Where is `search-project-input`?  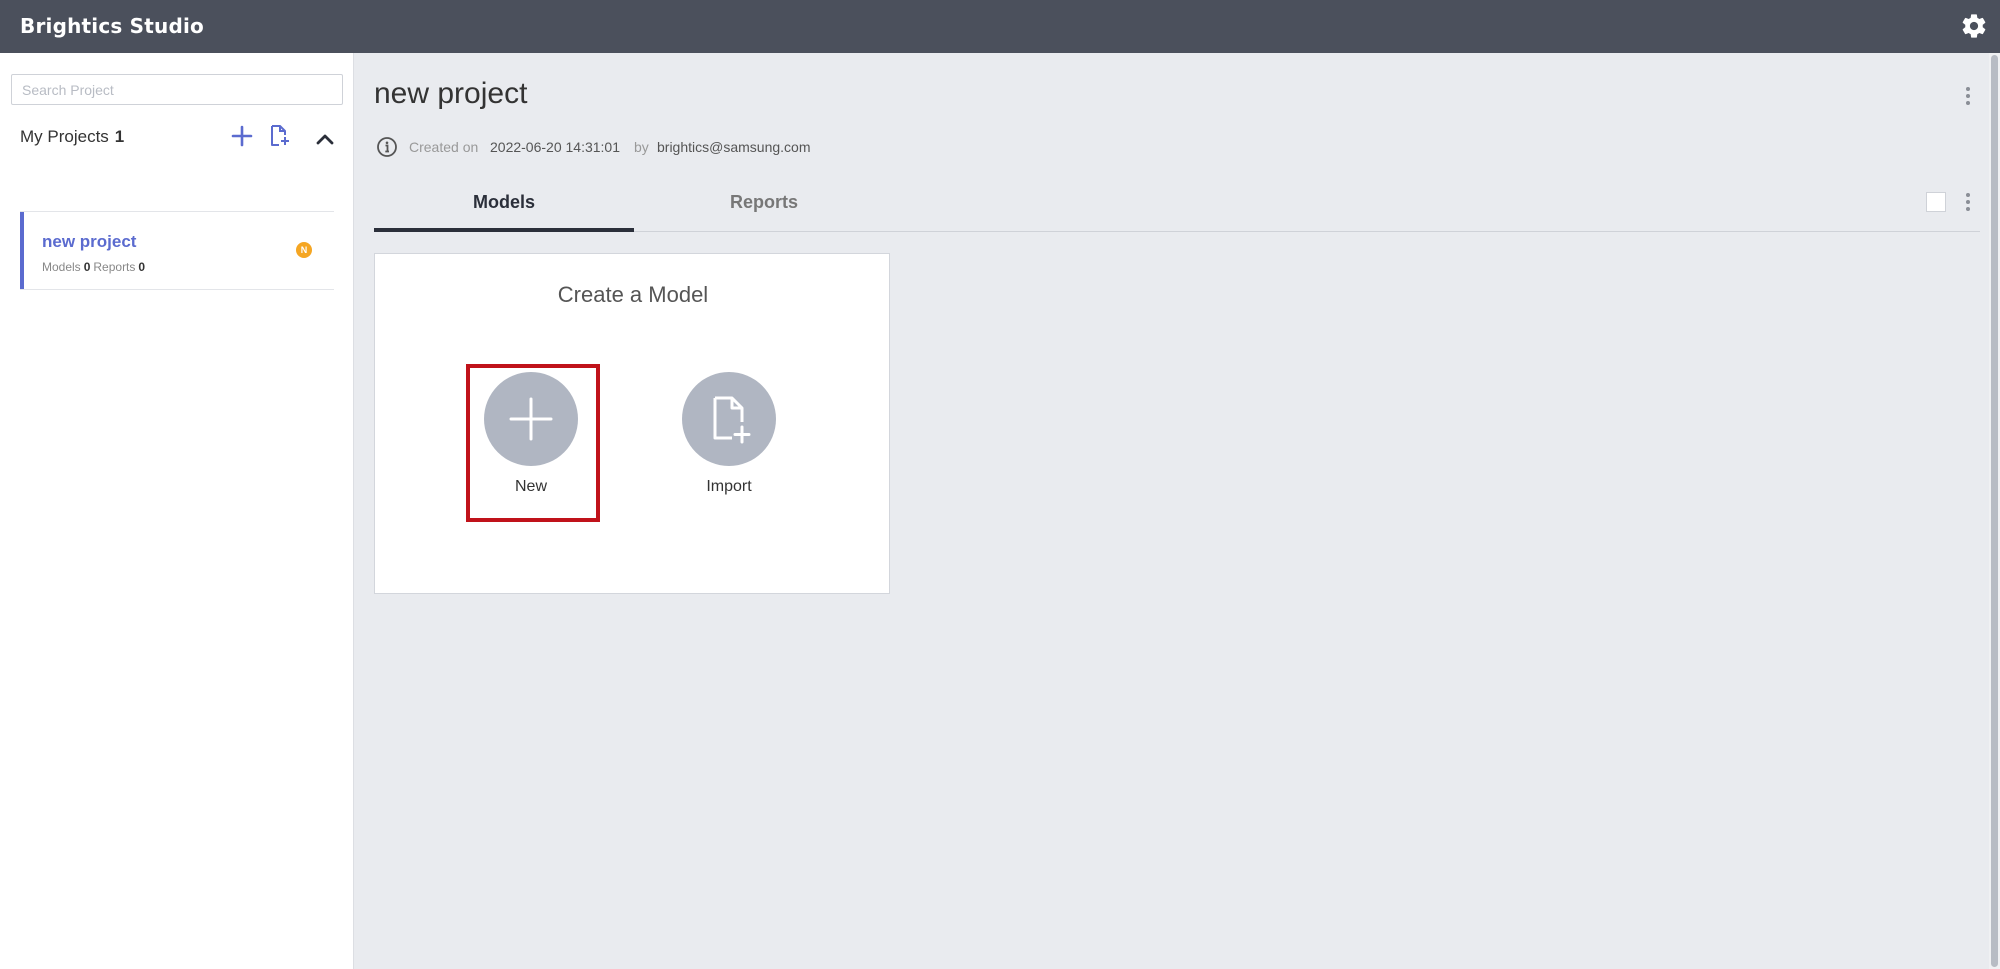
search-project-input is located at coordinates (177, 89).